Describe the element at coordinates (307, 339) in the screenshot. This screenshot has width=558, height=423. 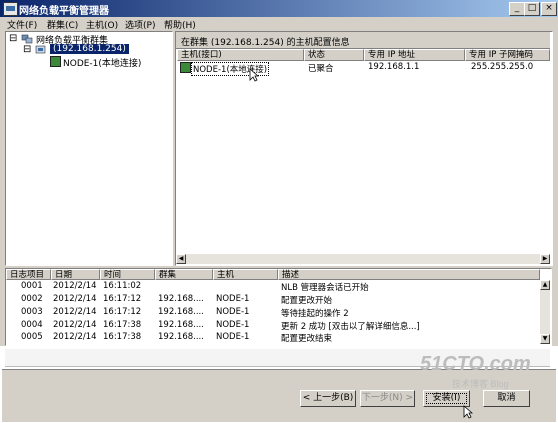
I see `log-description: 配置更改结束` at that location.